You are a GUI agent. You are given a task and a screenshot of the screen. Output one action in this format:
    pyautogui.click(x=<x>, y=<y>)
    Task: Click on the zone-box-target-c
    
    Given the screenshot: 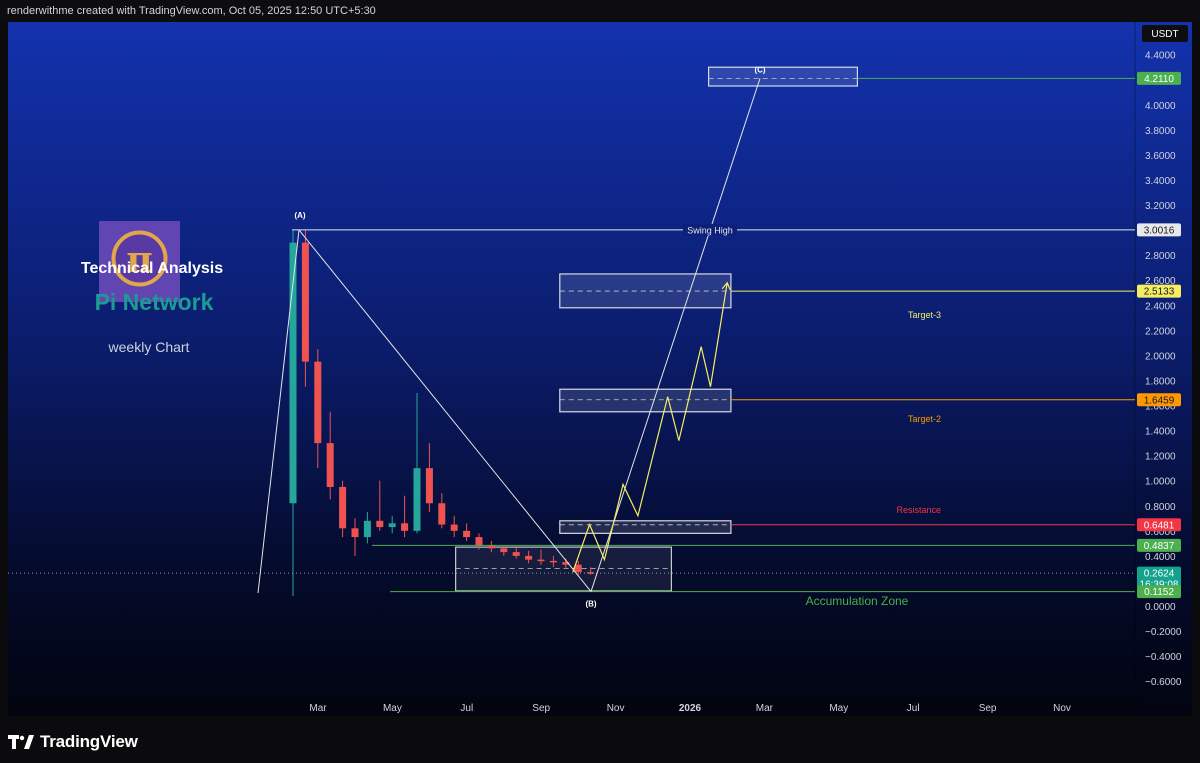 What is the action you would take?
    pyautogui.click(x=782, y=76)
    